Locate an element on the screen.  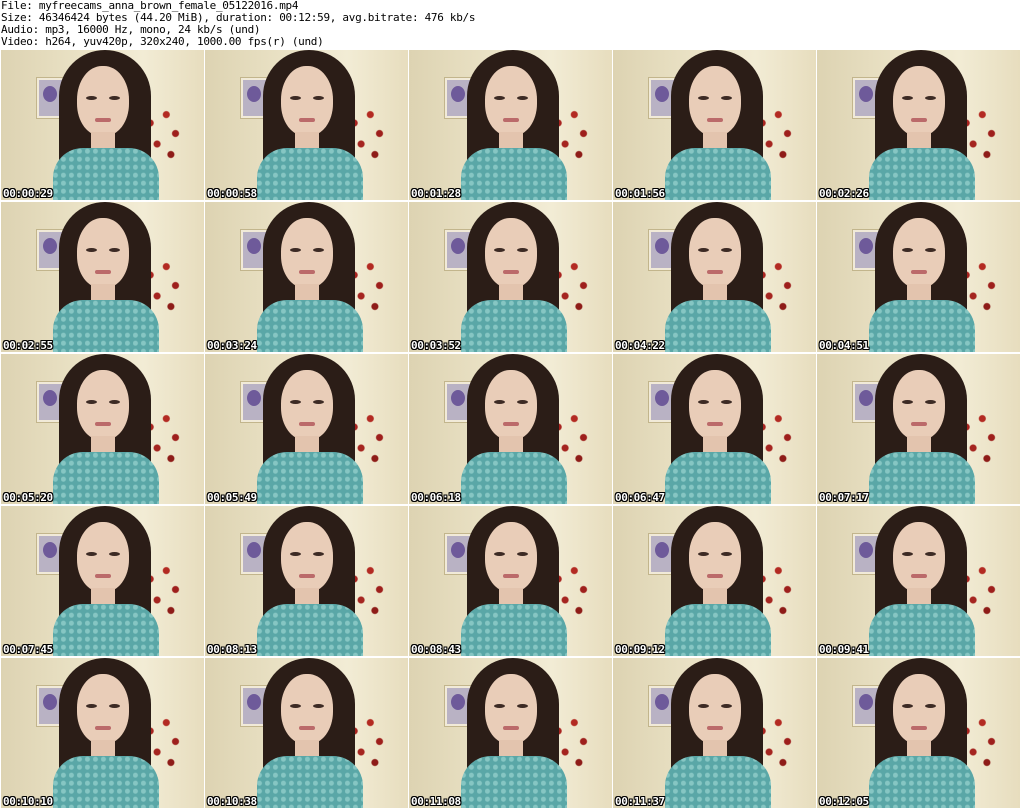
frame-timestamp: 00:05:20 is located at coordinates (28, 497).